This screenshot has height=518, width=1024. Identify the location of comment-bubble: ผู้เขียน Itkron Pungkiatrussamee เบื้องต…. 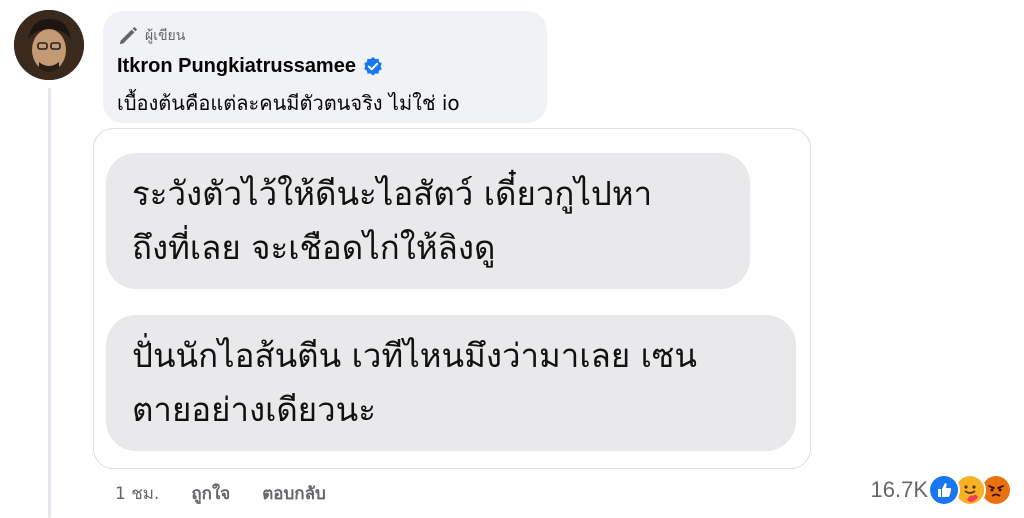
(325, 67).